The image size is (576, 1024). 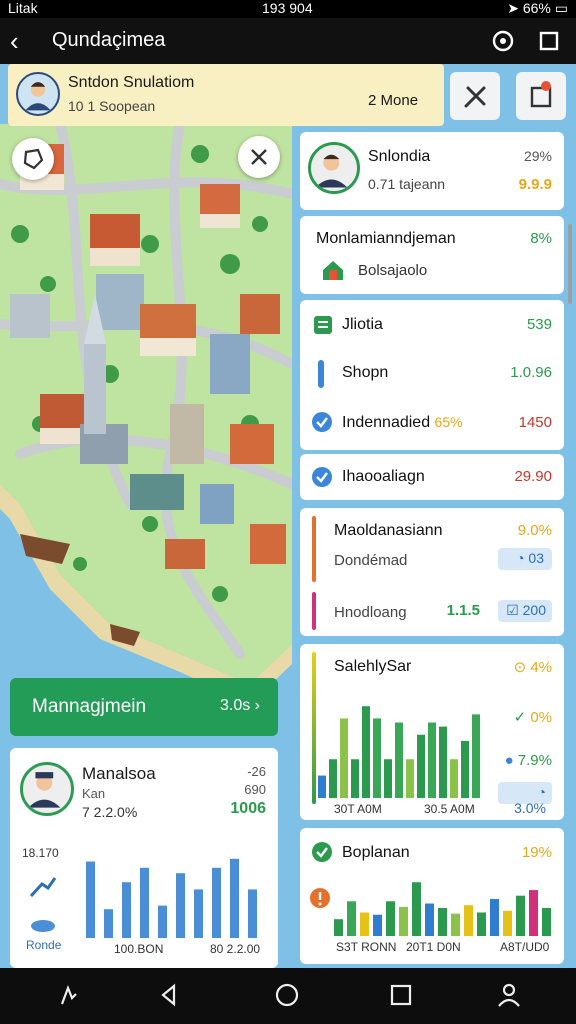 I want to click on inbox-icon, so click(x=541, y=94).